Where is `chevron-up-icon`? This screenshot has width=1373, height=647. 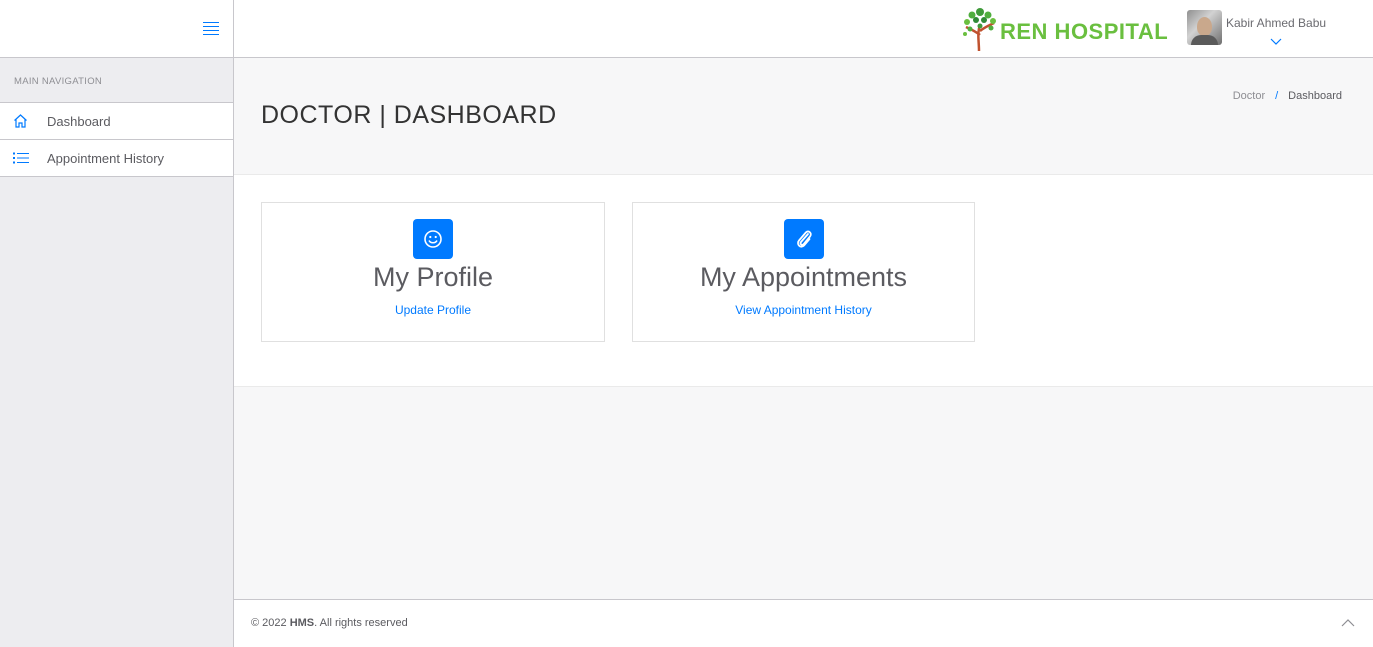
chevron-up-icon is located at coordinates (1348, 623).